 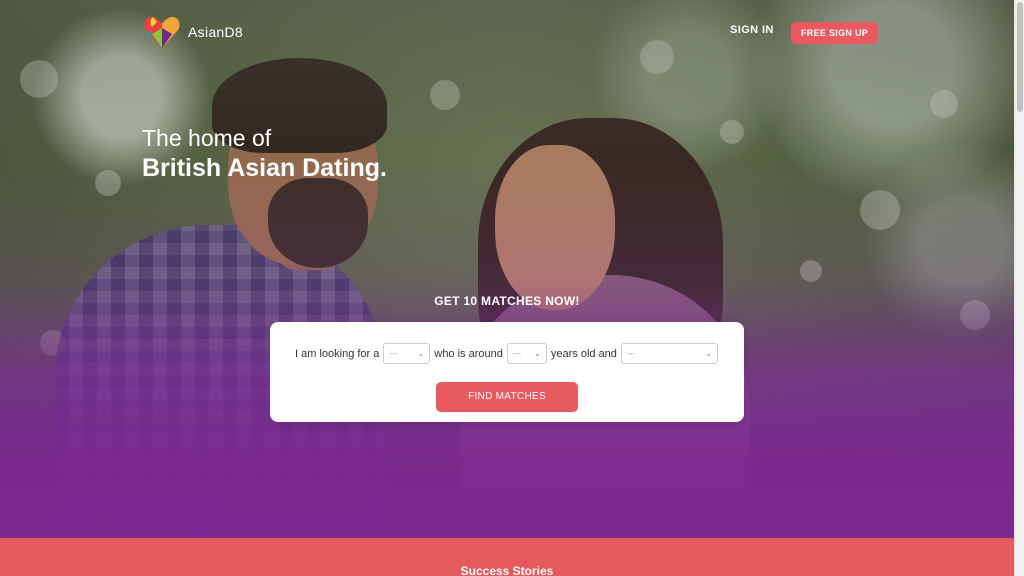 What do you see at coordinates (393, 353) in the screenshot?
I see `gender-select-value: ---` at bounding box center [393, 353].